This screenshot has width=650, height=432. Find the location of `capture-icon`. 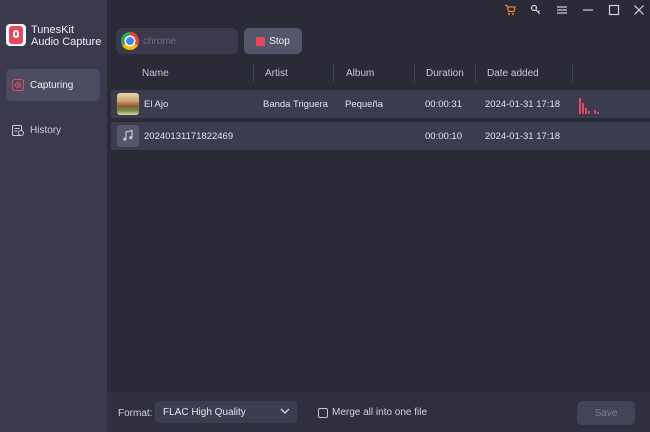

capture-icon is located at coordinates (18, 85).